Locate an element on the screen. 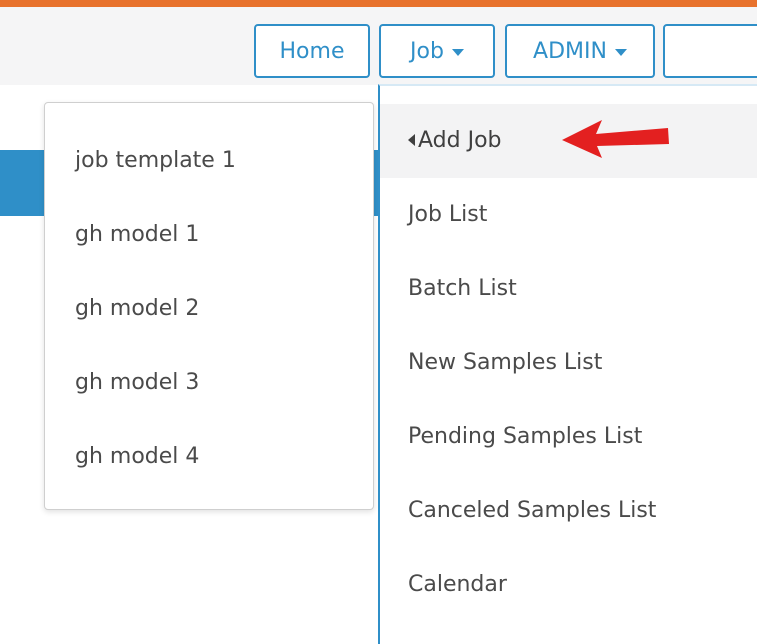 This screenshot has height=644, width=757. menu-item-calendar: Calendar is located at coordinates (568, 585).